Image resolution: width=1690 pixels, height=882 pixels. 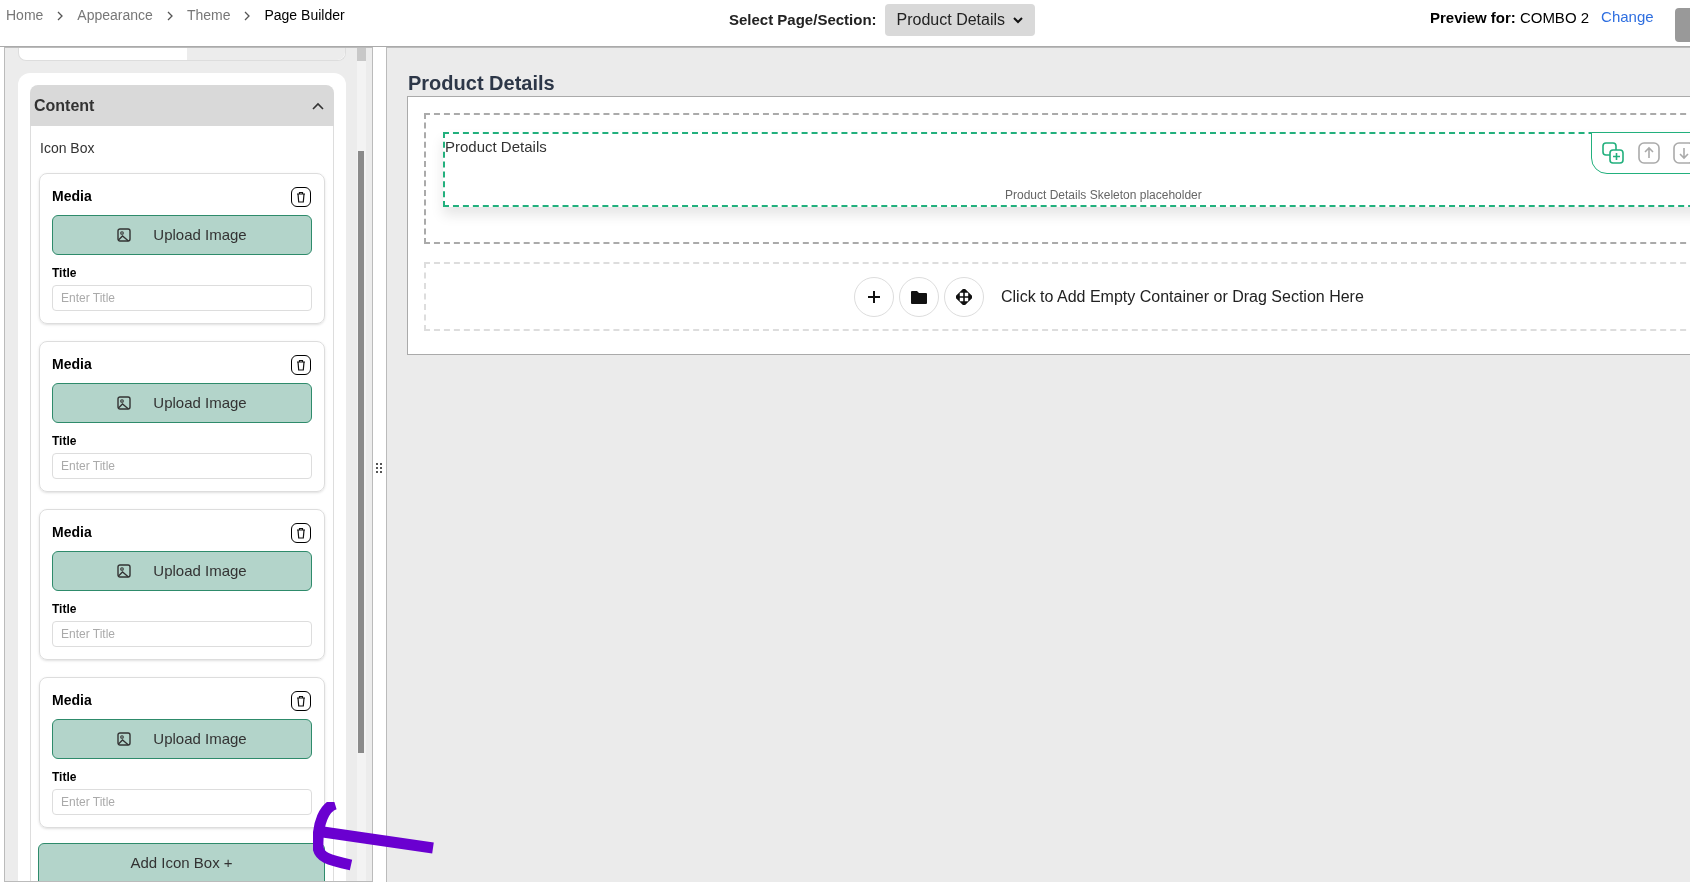 What do you see at coordinates (208, 15) in the screenshot?
I see `breadcrumb-link: Theme` at bounding box center [208, 15].